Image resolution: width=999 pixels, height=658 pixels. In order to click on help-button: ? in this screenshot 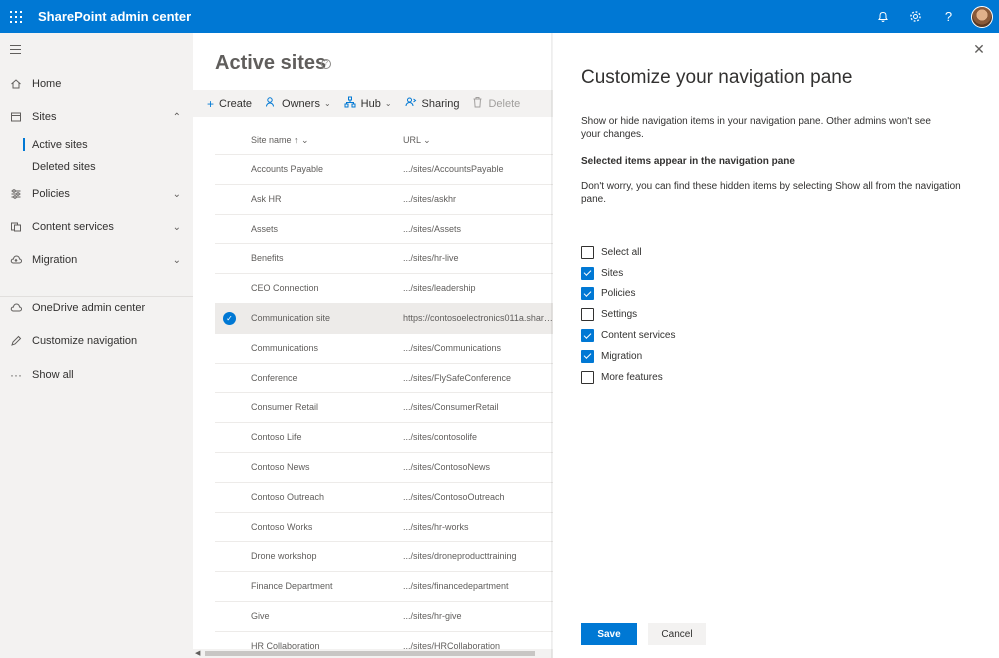, I will do `click(948, 16)`.